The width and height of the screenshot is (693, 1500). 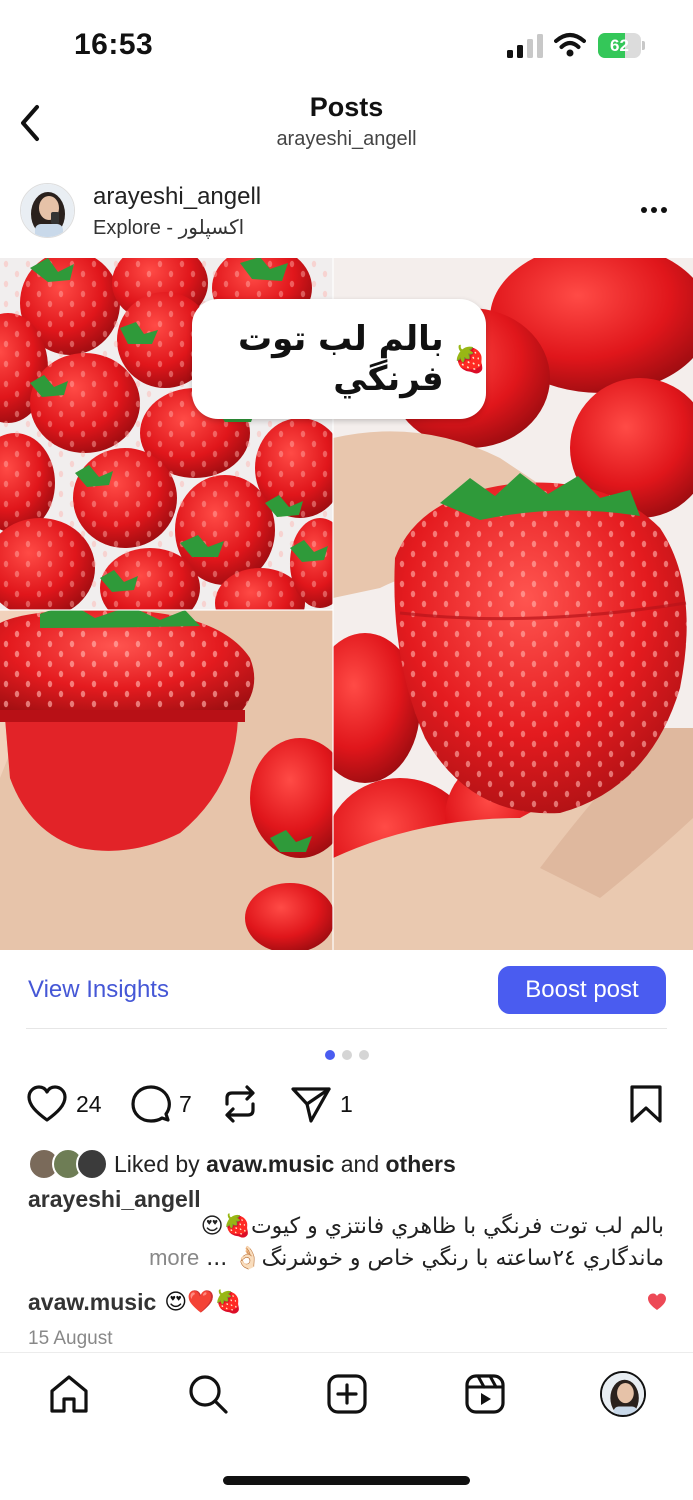 I want to click on battery-charging-icon: 62, so click(x=622, y=45).